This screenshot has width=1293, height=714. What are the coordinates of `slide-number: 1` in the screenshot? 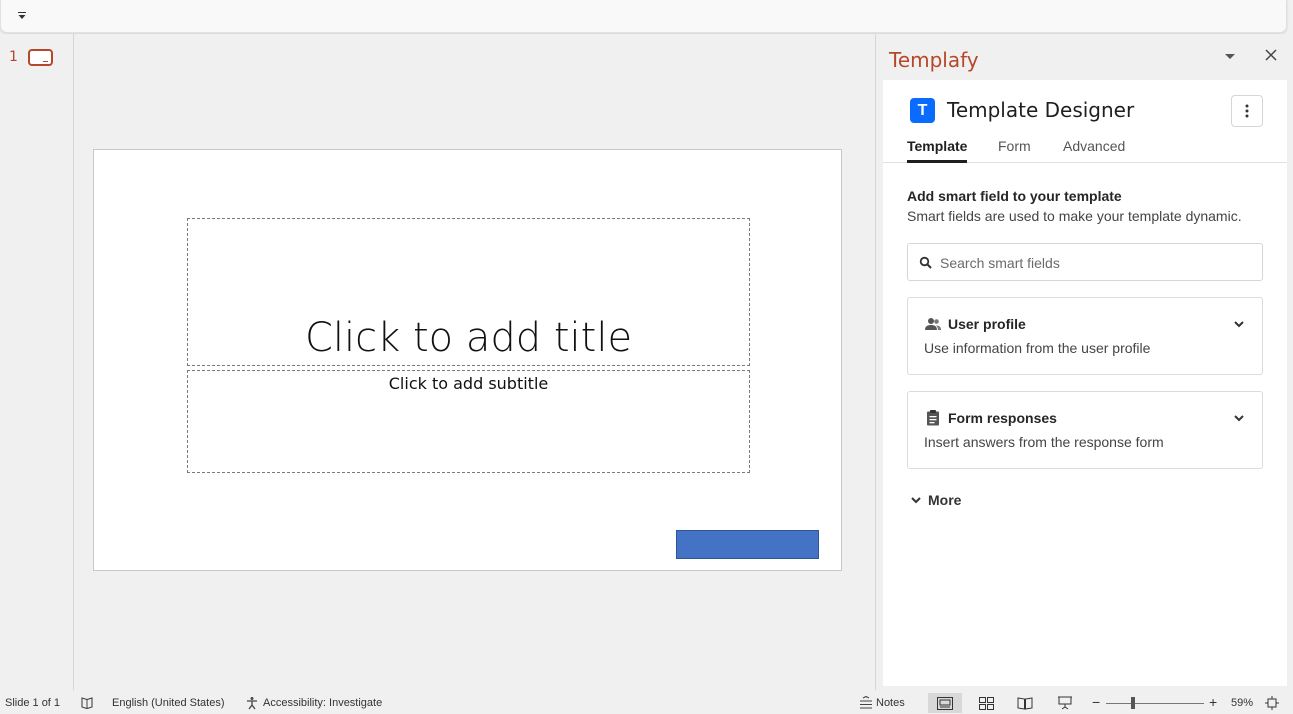 It's located at (13, 57).